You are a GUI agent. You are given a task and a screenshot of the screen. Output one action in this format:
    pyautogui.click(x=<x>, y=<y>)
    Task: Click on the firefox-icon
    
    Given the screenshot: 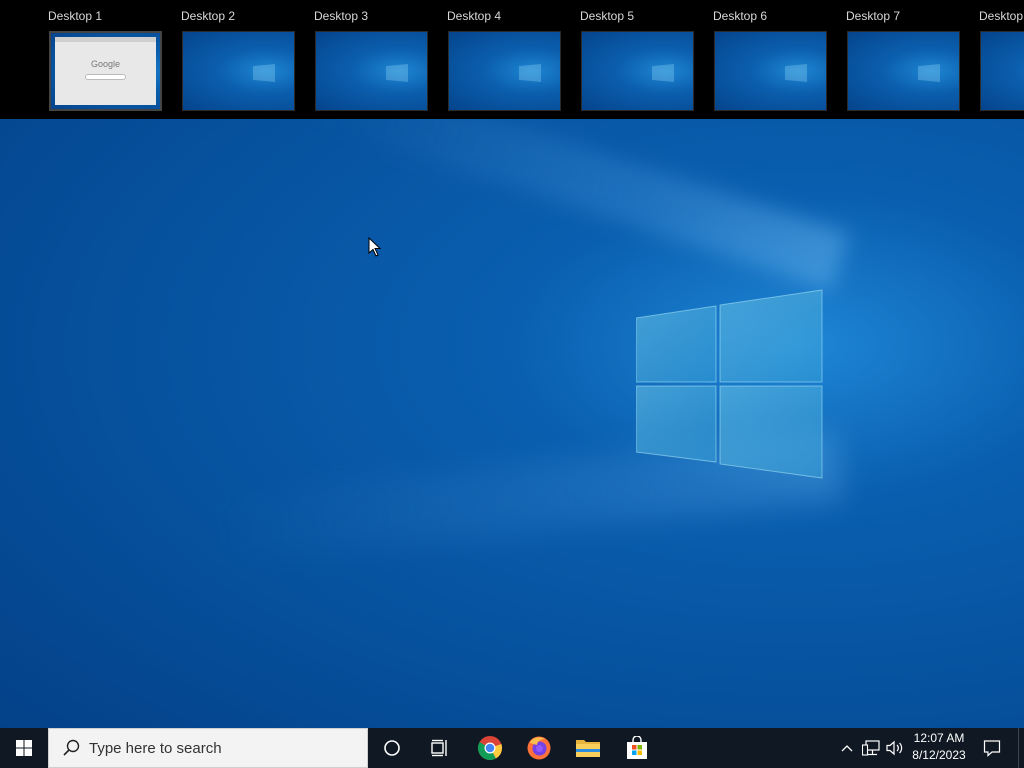 What is the action you would take?
    pyautogui.click(x=539, y=748)
    